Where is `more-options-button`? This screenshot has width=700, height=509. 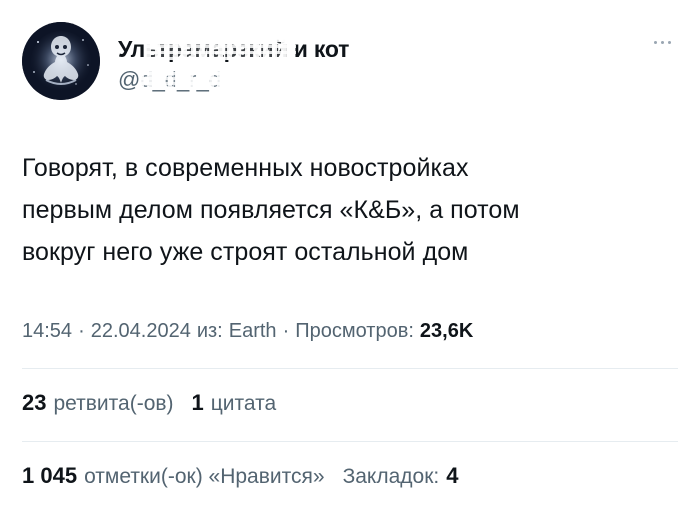 more-options-button is located at coordinates (662, 42).